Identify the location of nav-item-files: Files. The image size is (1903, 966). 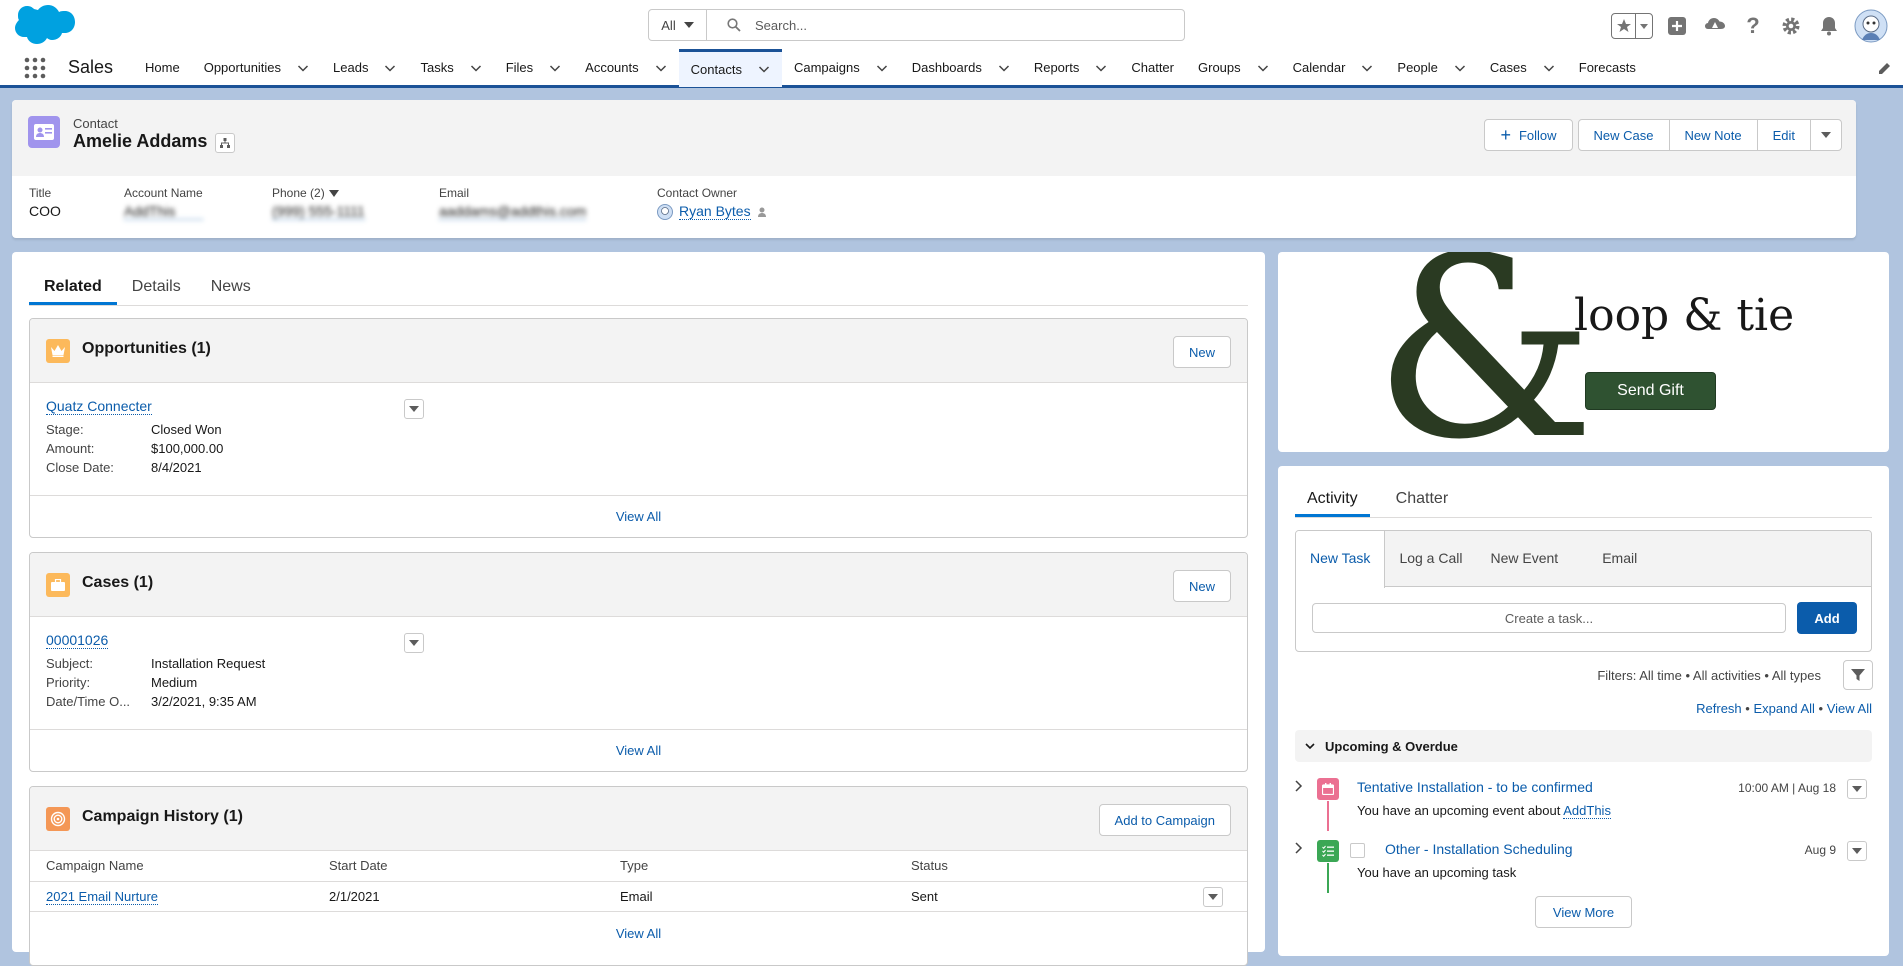
(533, 68).